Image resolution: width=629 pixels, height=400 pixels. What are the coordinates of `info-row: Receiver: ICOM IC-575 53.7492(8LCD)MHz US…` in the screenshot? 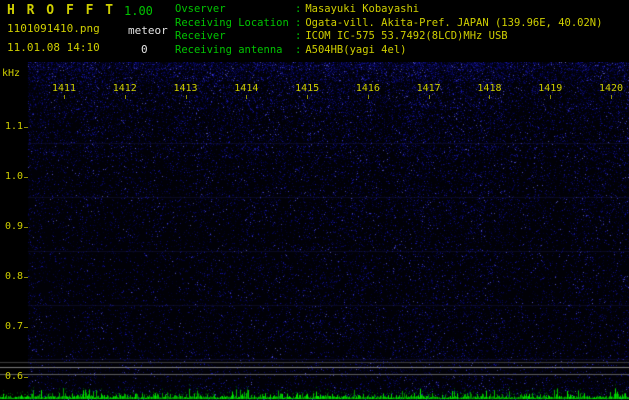 It's located at (388, 37).